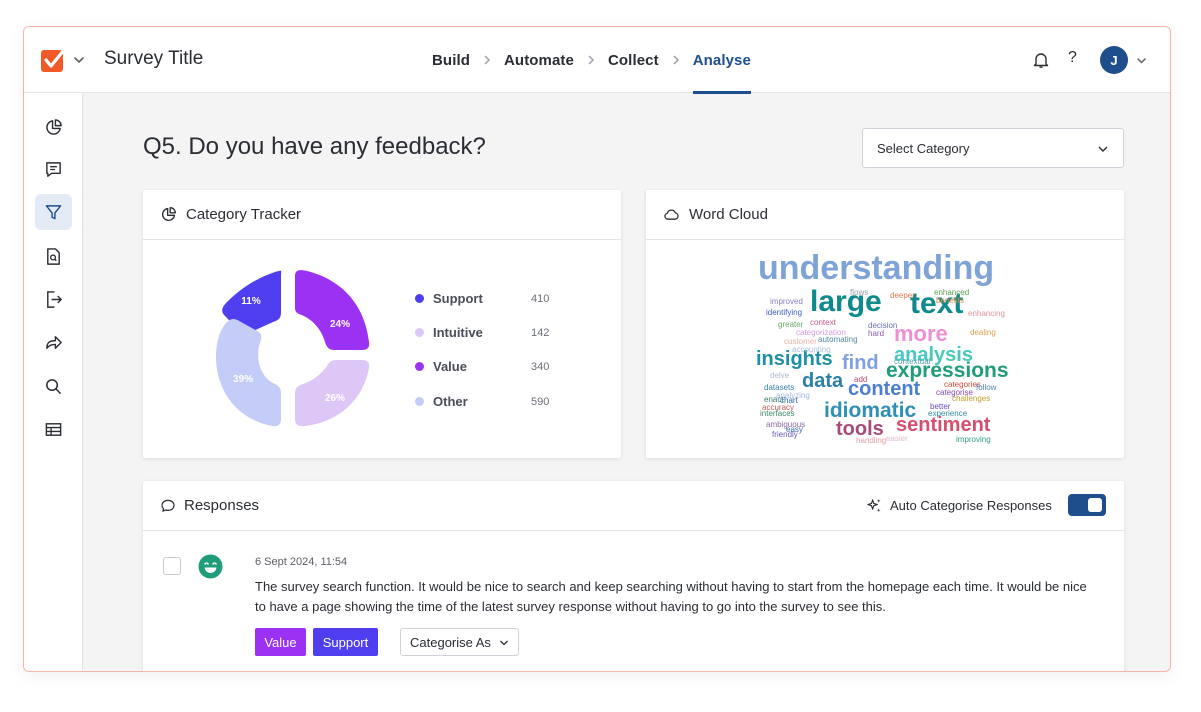  Describe the element at coordinates (540, 332) in the screenshot. I see `legend-count: 142` at that location.